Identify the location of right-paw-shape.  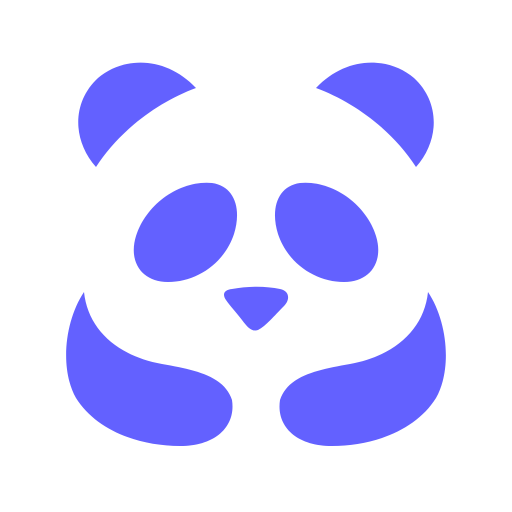
(362, 369).